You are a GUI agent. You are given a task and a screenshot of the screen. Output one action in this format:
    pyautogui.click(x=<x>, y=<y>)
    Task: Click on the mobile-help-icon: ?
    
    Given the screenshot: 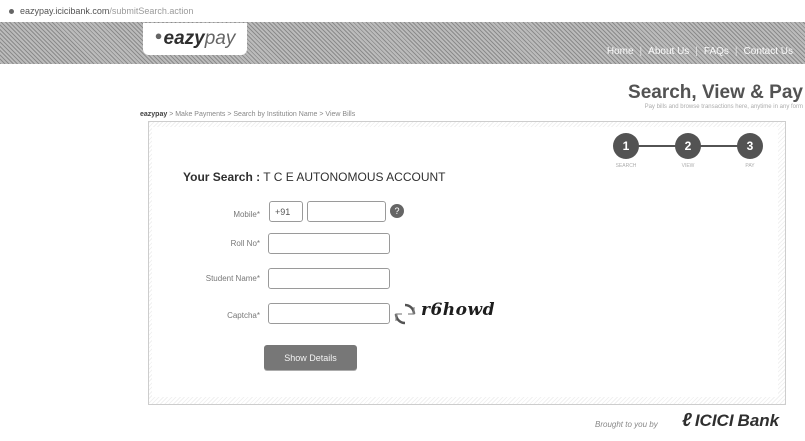 What is the action you would take?
    pyautogui.click(x=397, y=211)
    